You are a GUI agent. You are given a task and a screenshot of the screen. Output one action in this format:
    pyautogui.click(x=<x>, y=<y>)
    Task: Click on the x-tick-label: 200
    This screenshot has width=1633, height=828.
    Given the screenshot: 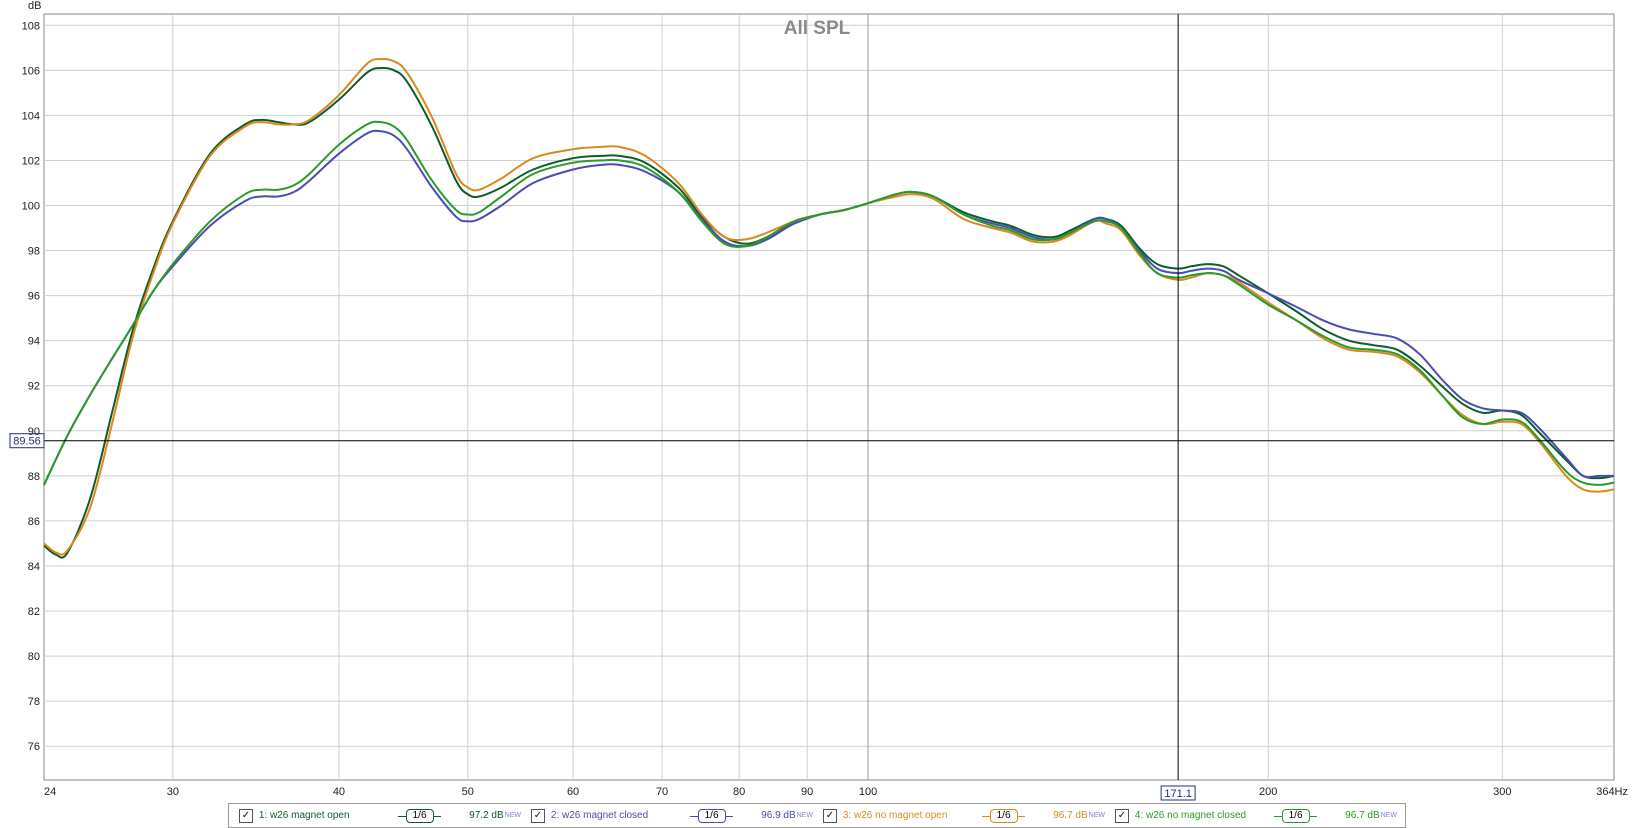 What is the action you would take?
    pyautogui.click(x=1268, y=792)
    